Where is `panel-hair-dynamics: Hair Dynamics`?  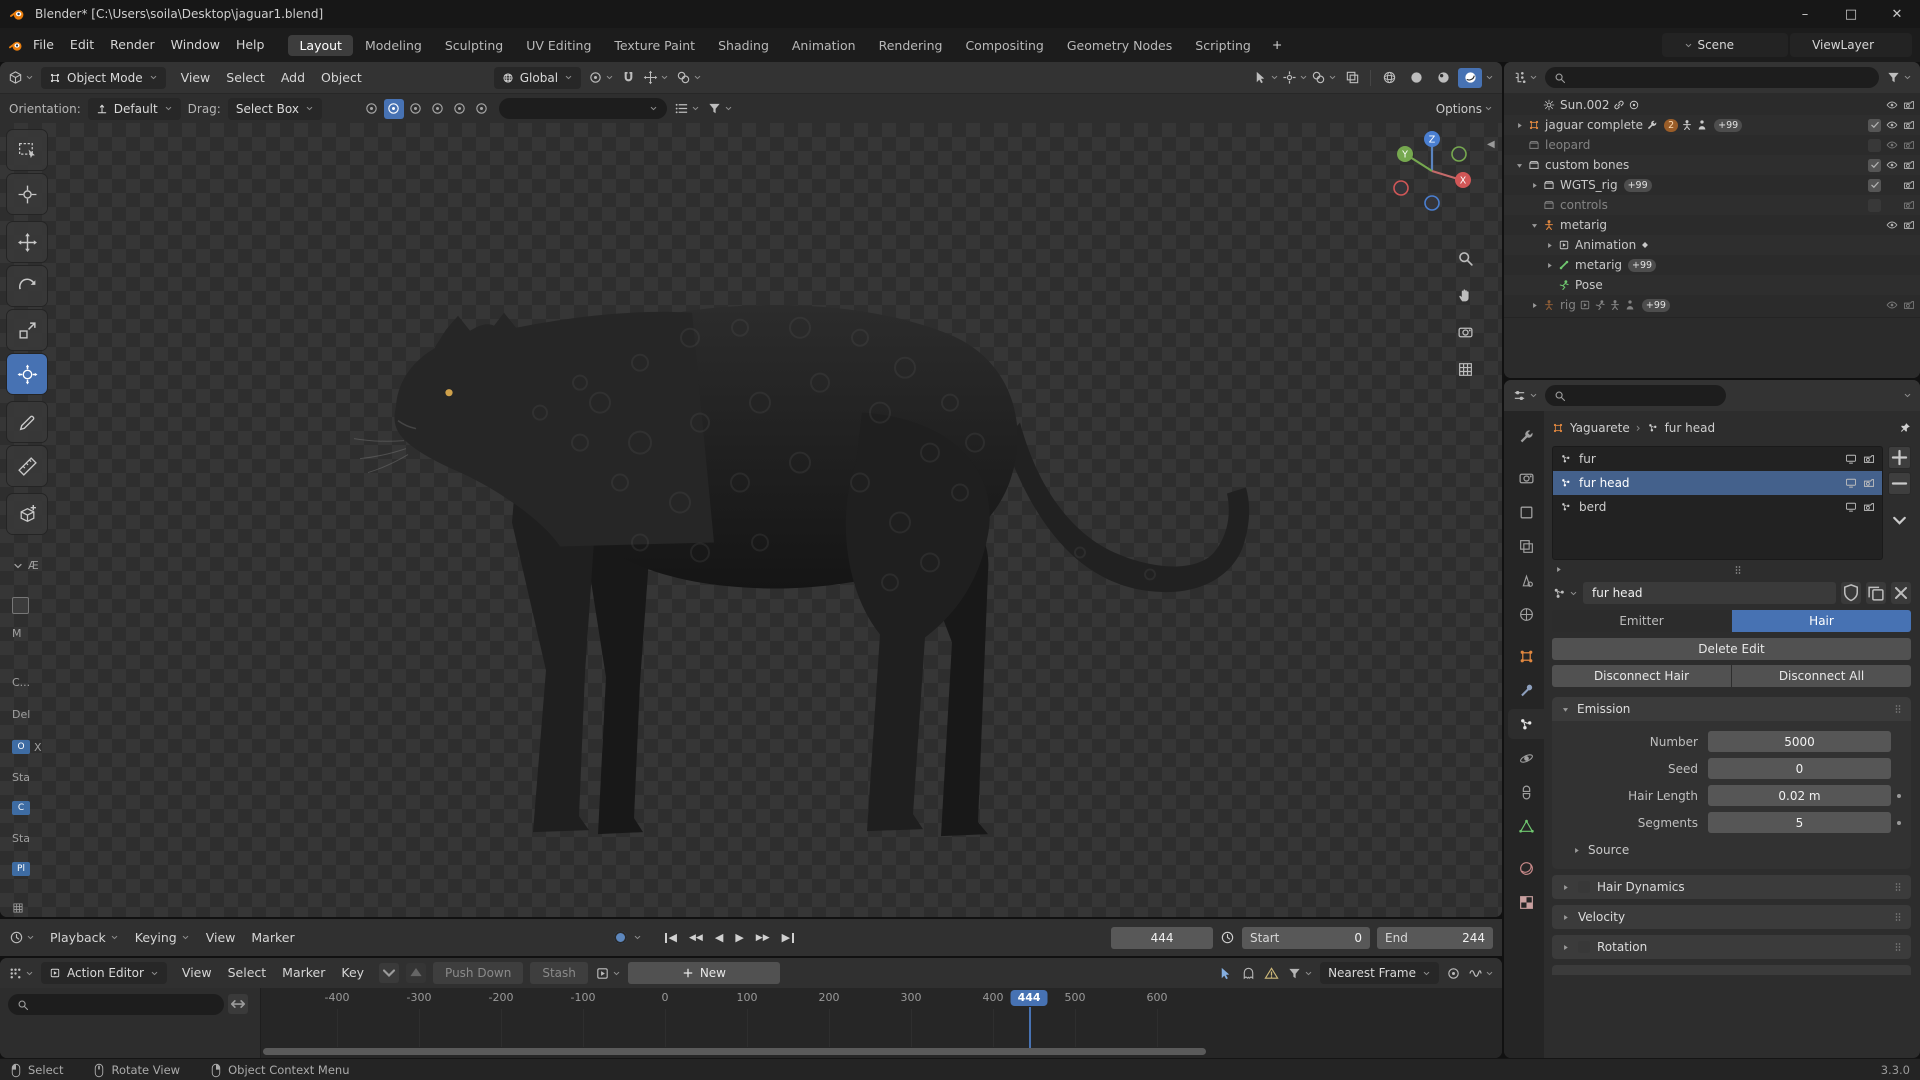
panel-hair-dynamics: Hair Dynamics is located at coordinates (1731, 887).